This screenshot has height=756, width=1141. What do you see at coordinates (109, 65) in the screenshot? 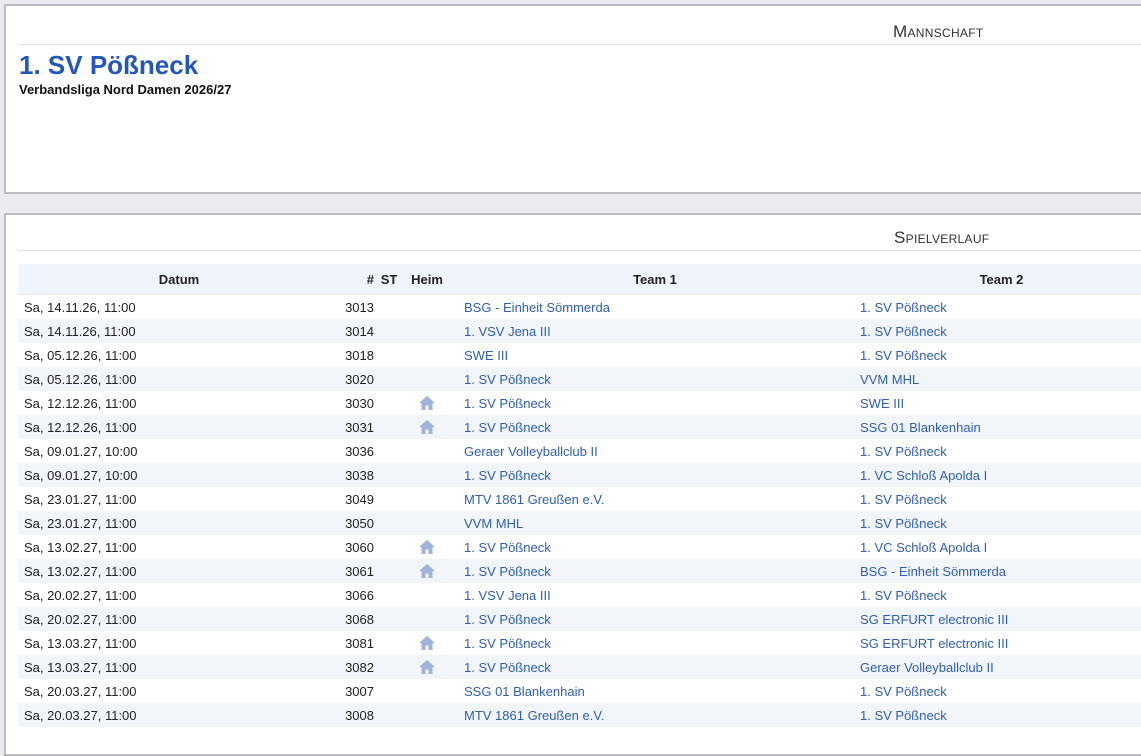
I see `team-name: 1. SV Pößneck` at bounding box center [109, 65].